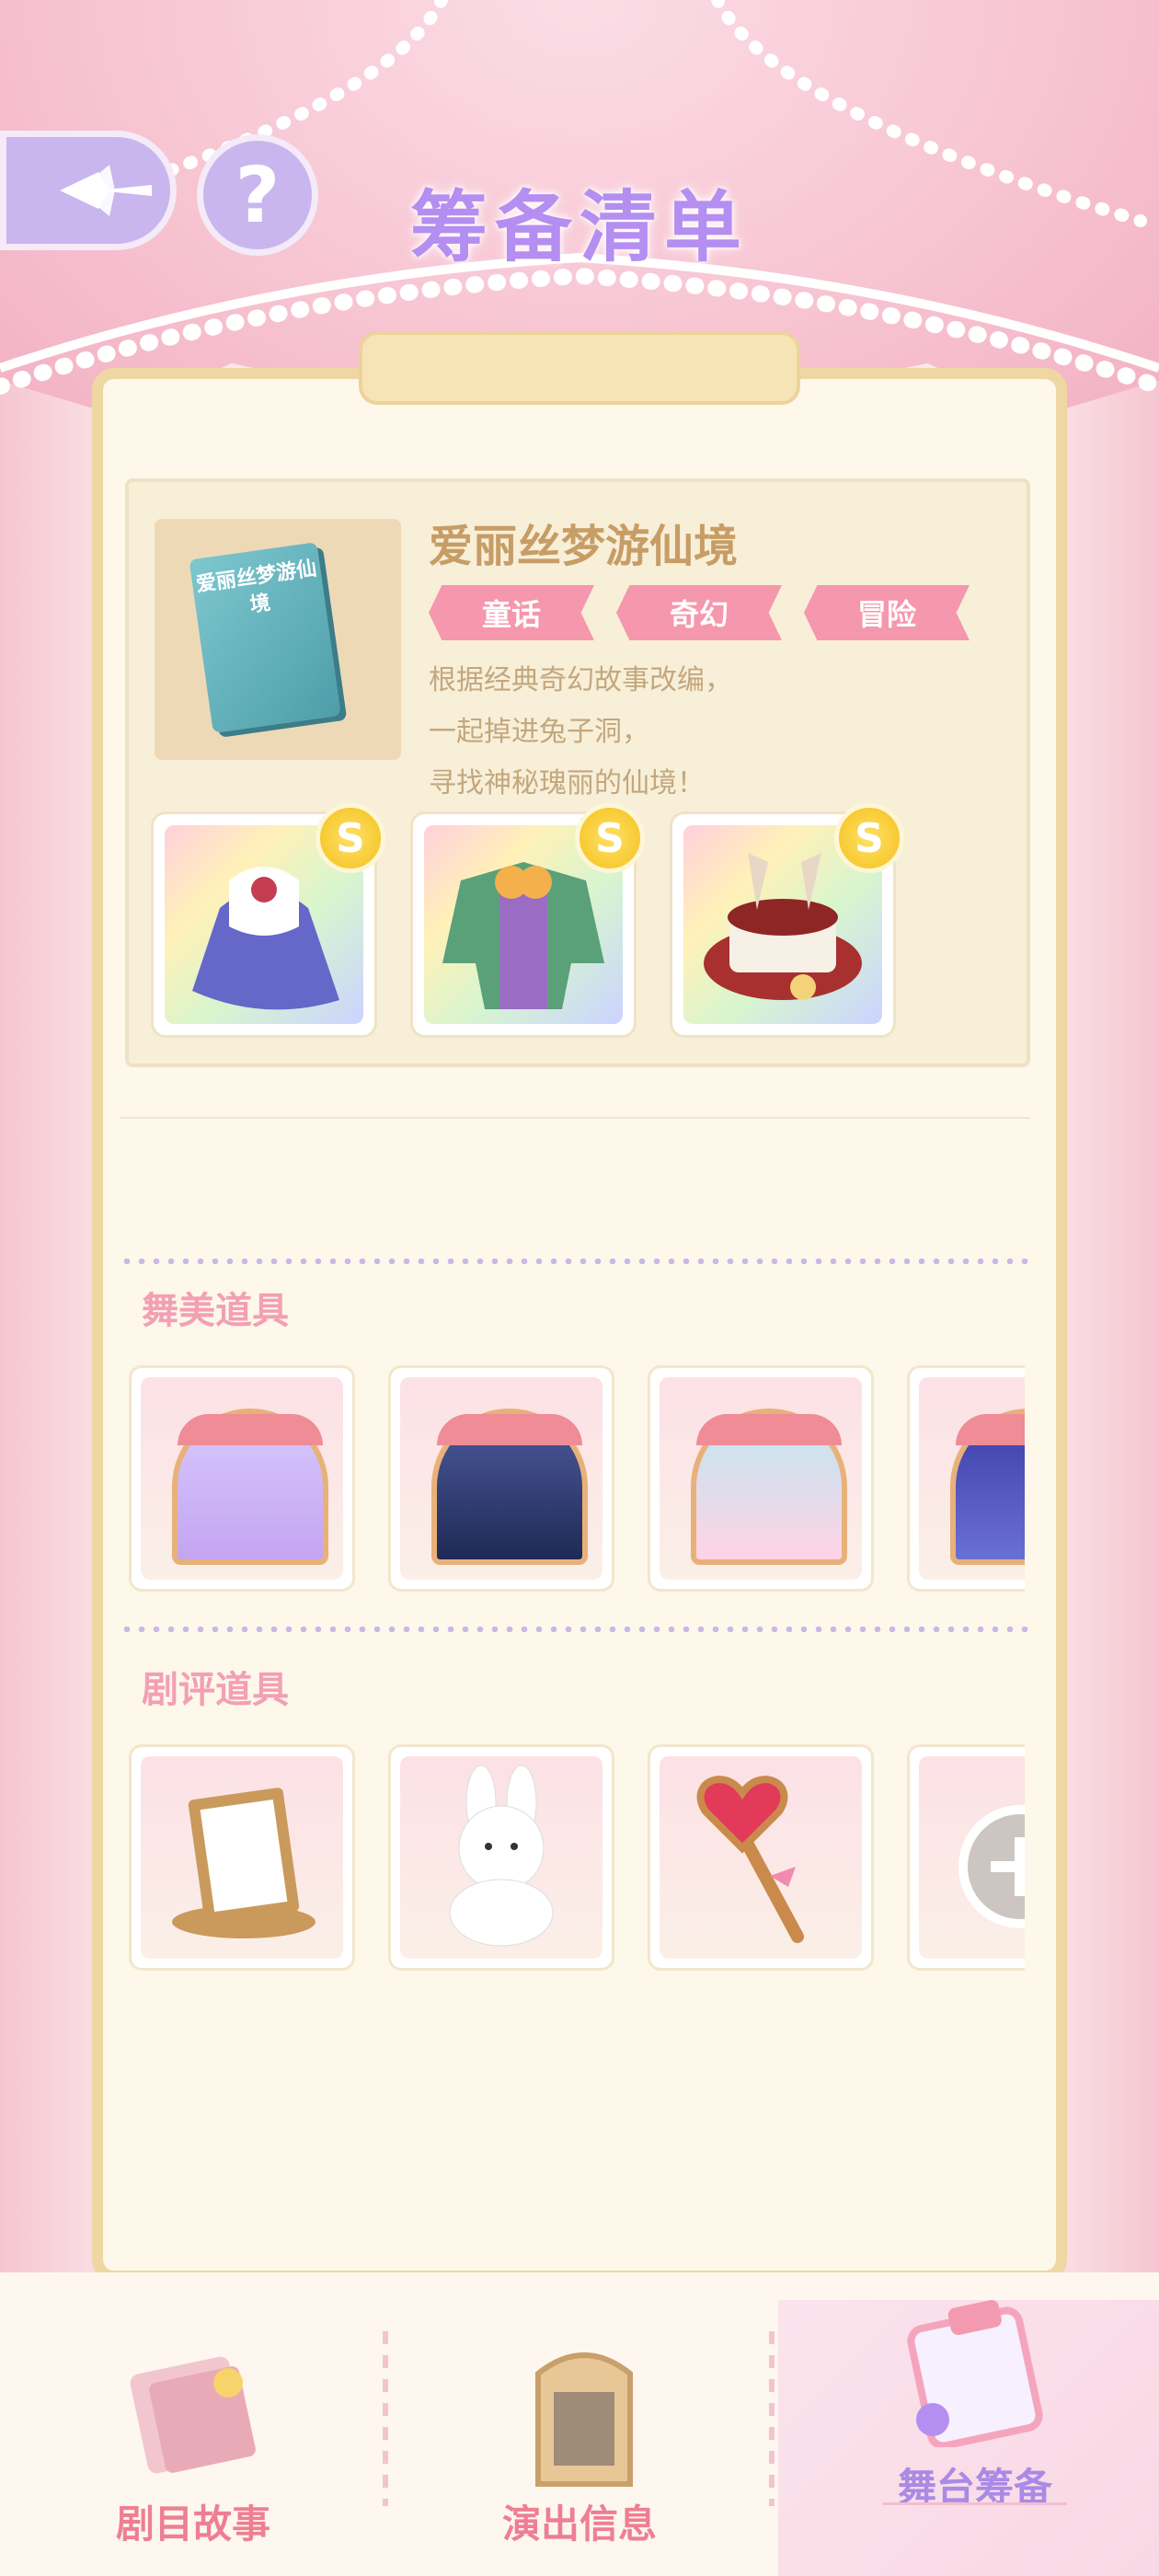 This screenshot has width=1159, height=2576. Describe the element at coordinates (244, 1863) in the screenshot. I see `card-frame-icon` at that location.